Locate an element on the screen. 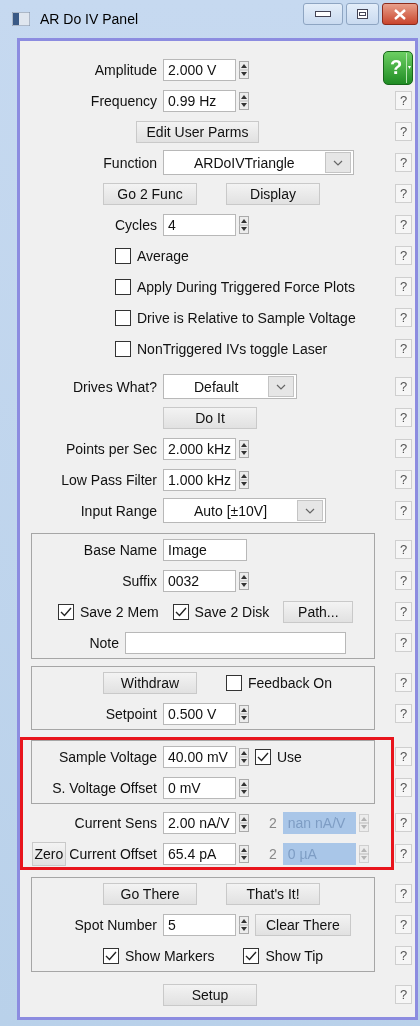  number-field: 40.00 mV is located at coordinates (199, 756).